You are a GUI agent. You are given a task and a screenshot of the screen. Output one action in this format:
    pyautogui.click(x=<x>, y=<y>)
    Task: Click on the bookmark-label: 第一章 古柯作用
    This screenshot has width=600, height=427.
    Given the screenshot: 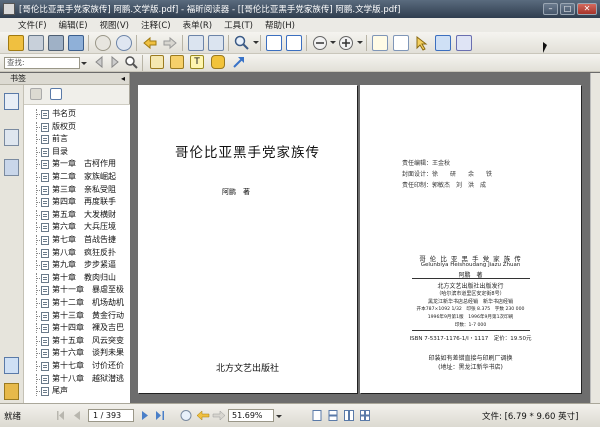 What is the action you would take?
    pyautogui.click(x=84, y=164)
    